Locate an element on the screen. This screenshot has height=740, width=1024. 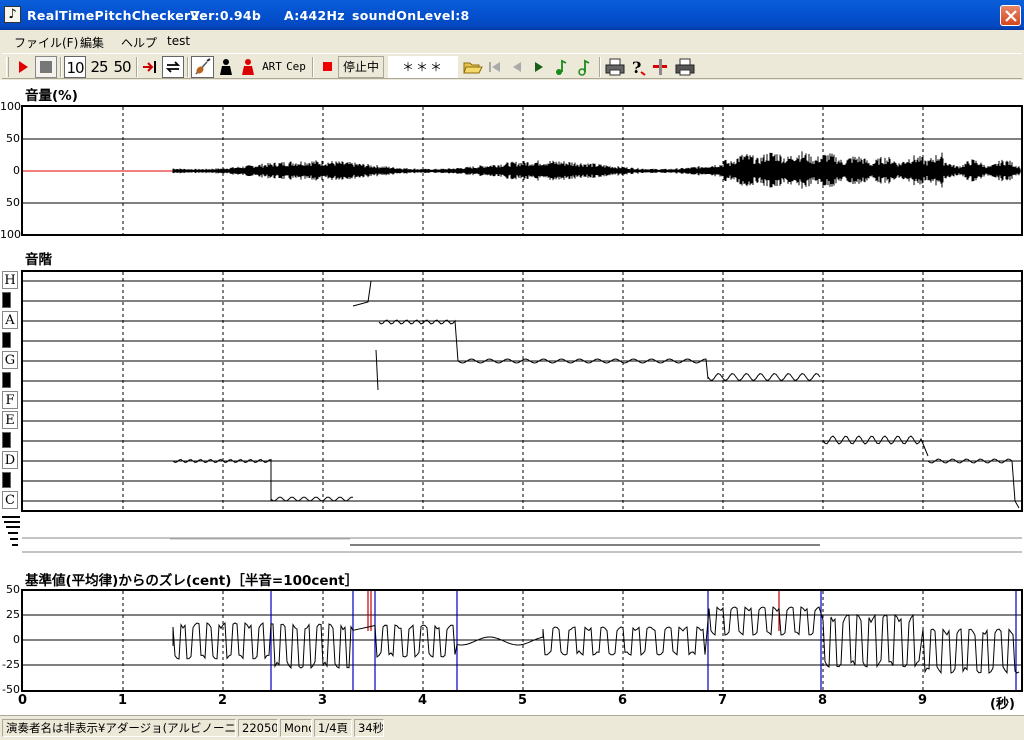
go-first-button is located at coordinates (495, 67).